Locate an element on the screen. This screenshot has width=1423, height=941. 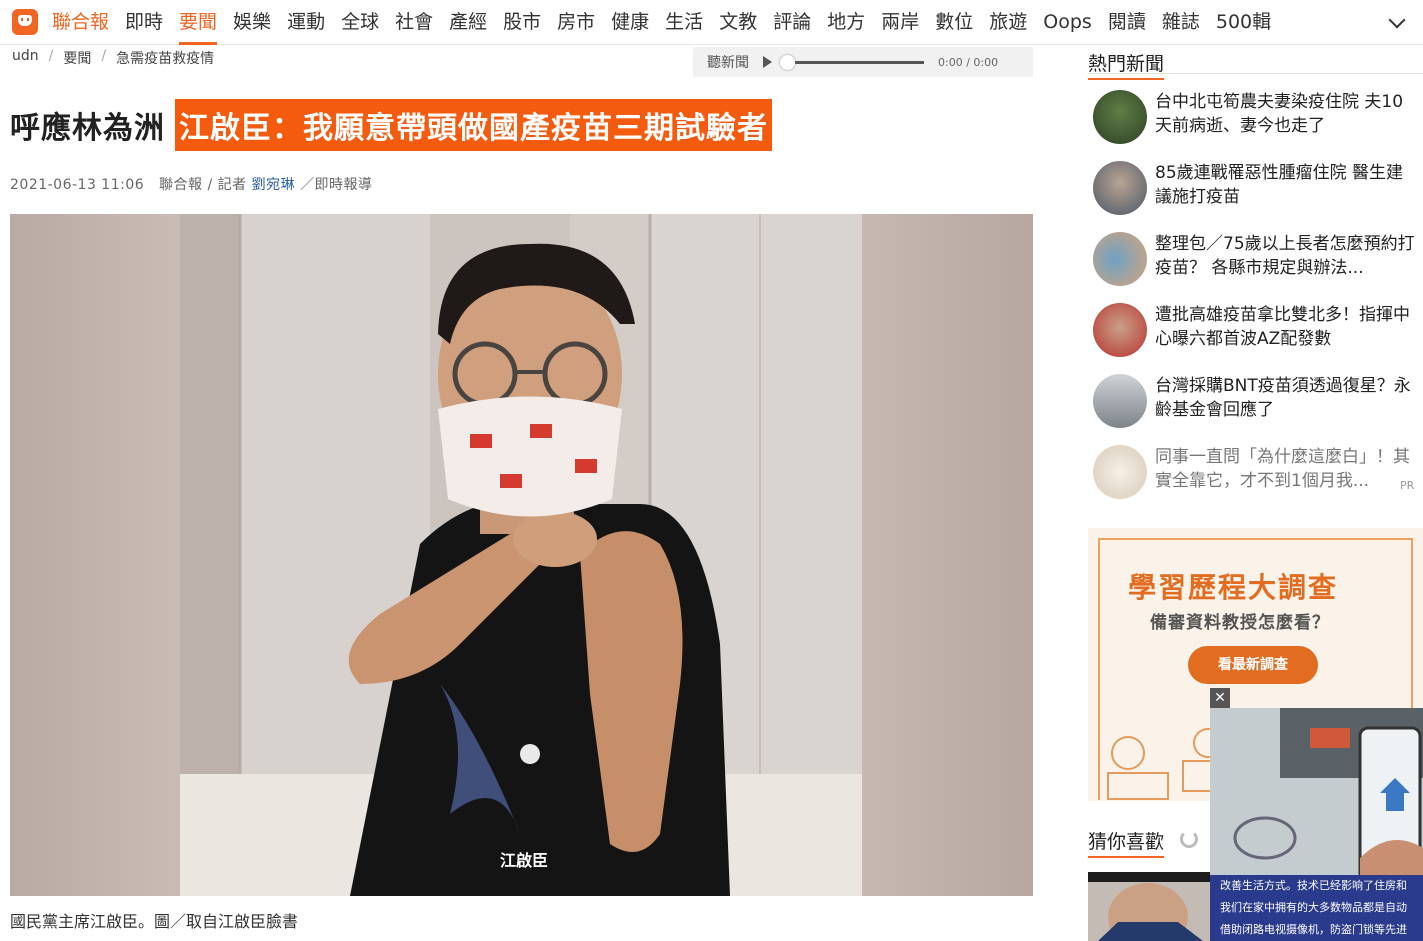
guess-you-like-title: 猜你喜歡 is located at coordinates (1126, 842).